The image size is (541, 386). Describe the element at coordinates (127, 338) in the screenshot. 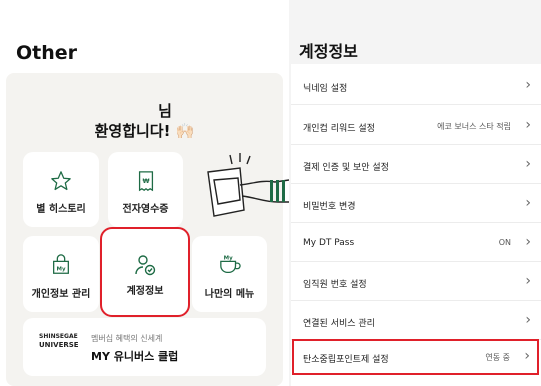

I see `banner-subtitle: 멤버십 혜택의 신세계` at that location.